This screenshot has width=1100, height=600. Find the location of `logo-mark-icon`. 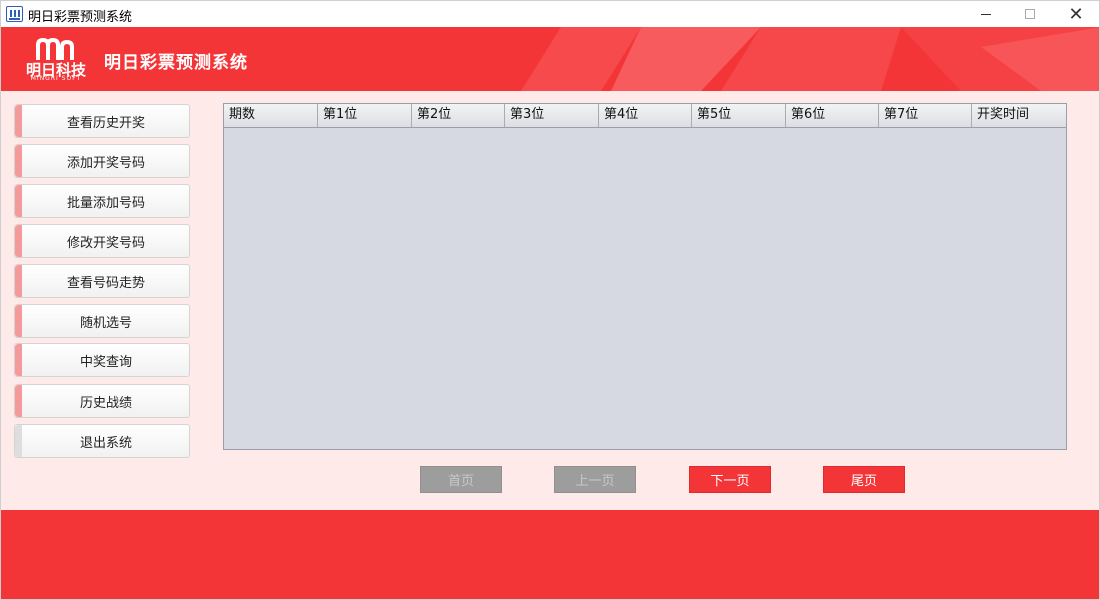

logo-mark-icon is located at coordinates (55, 49).